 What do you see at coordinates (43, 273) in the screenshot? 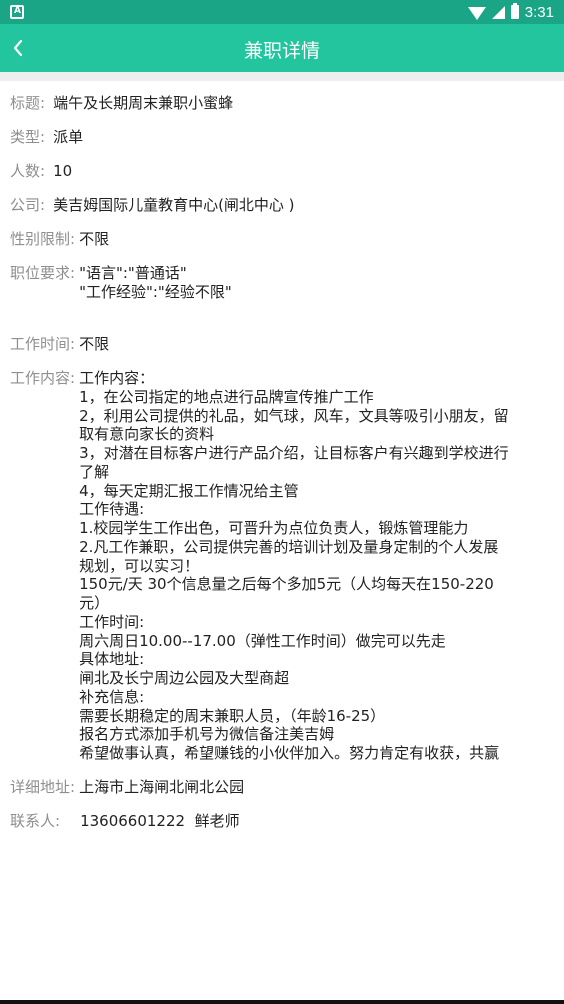
I see `requirements-label: 职位要求:` at bounding box center [43, 273].